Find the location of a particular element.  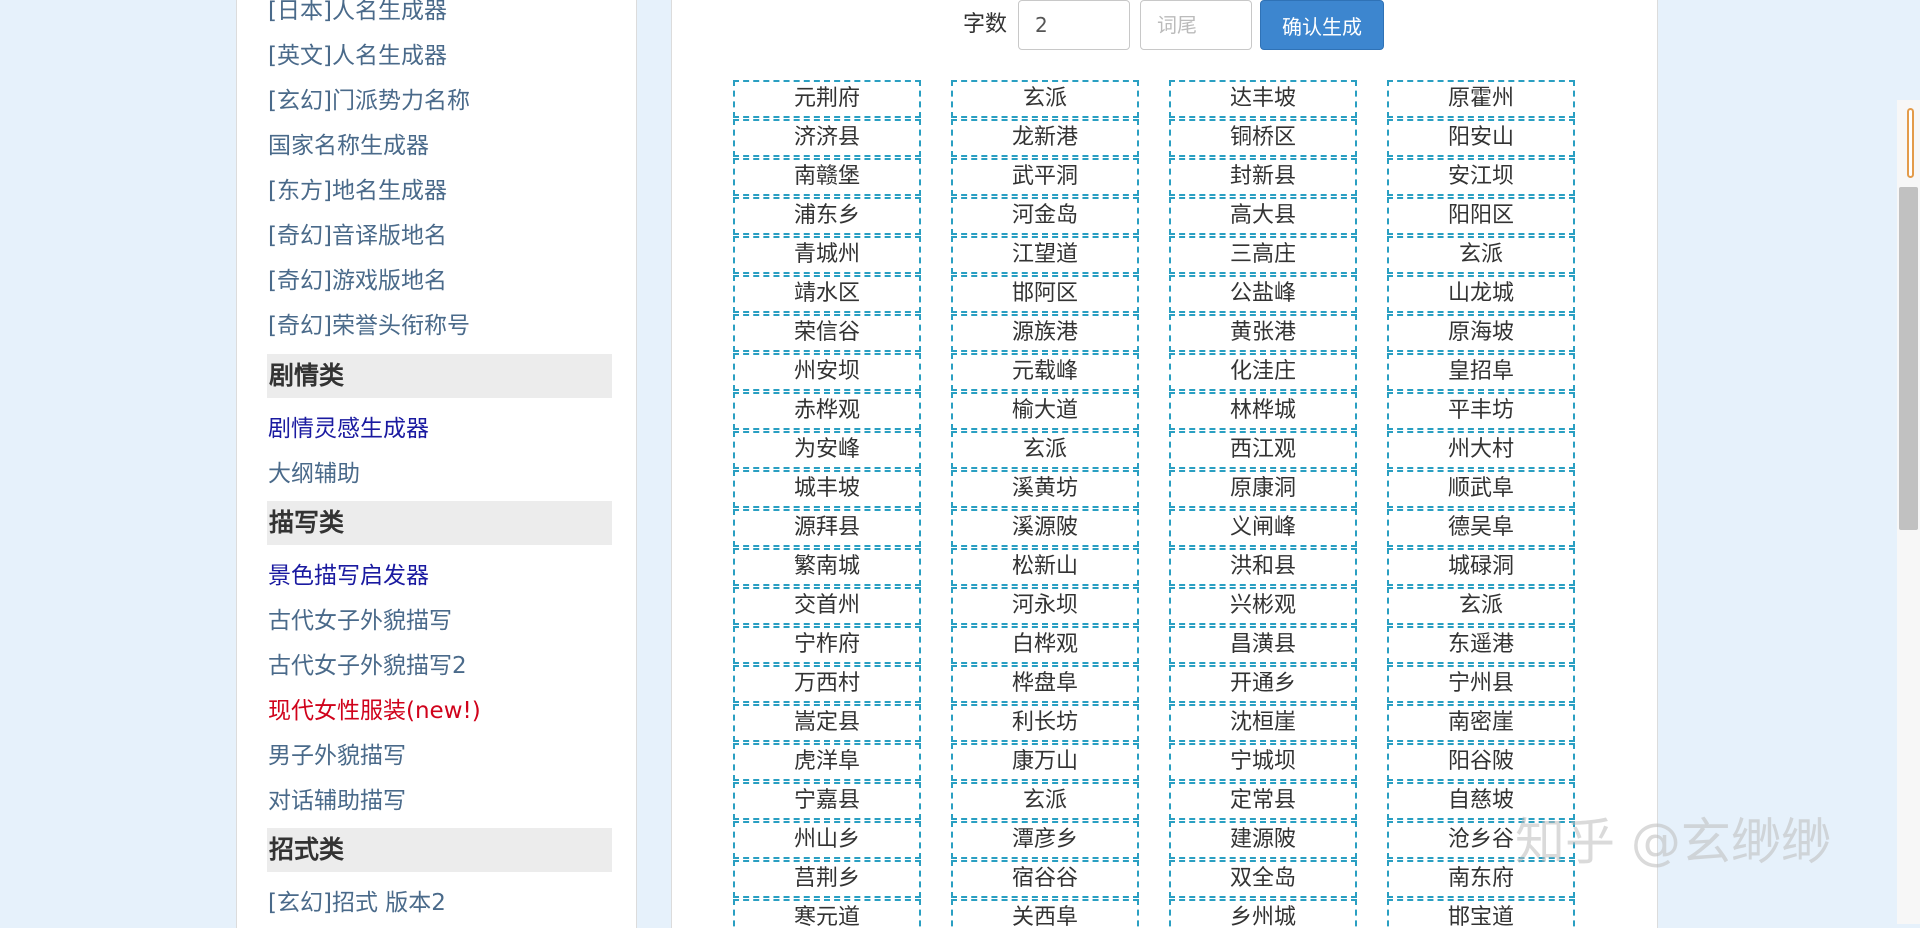

result-cell: 浦东乡 is located at coordinates (827, 216).